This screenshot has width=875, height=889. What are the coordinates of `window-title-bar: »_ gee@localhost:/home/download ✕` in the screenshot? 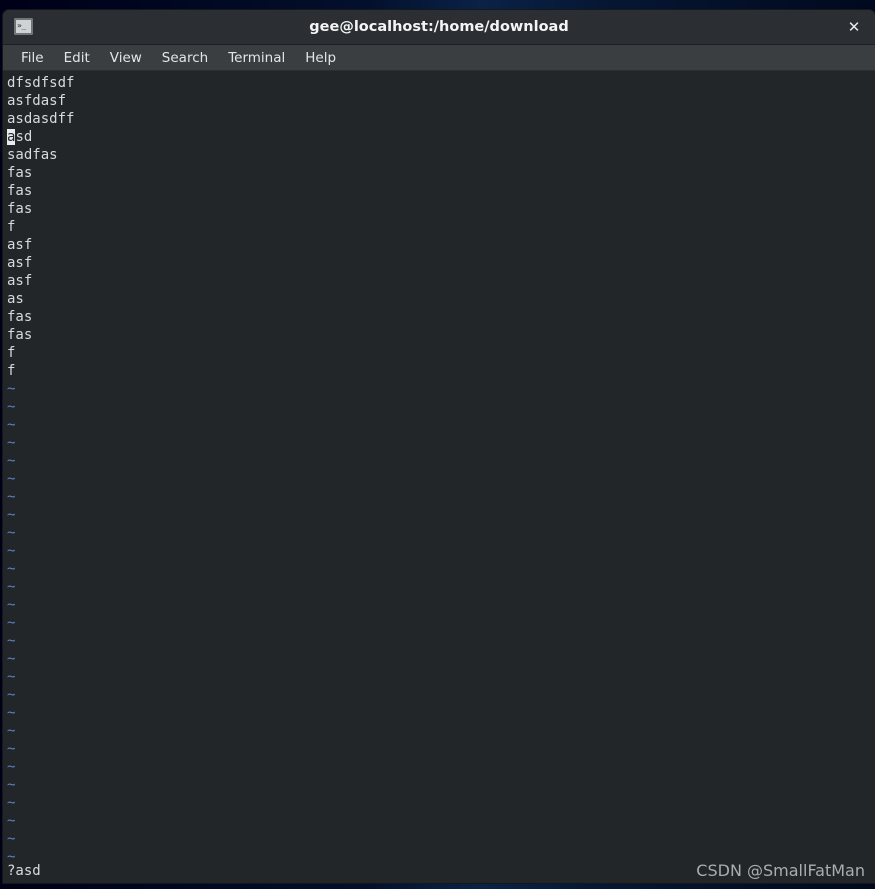 It's located at (439, 27).